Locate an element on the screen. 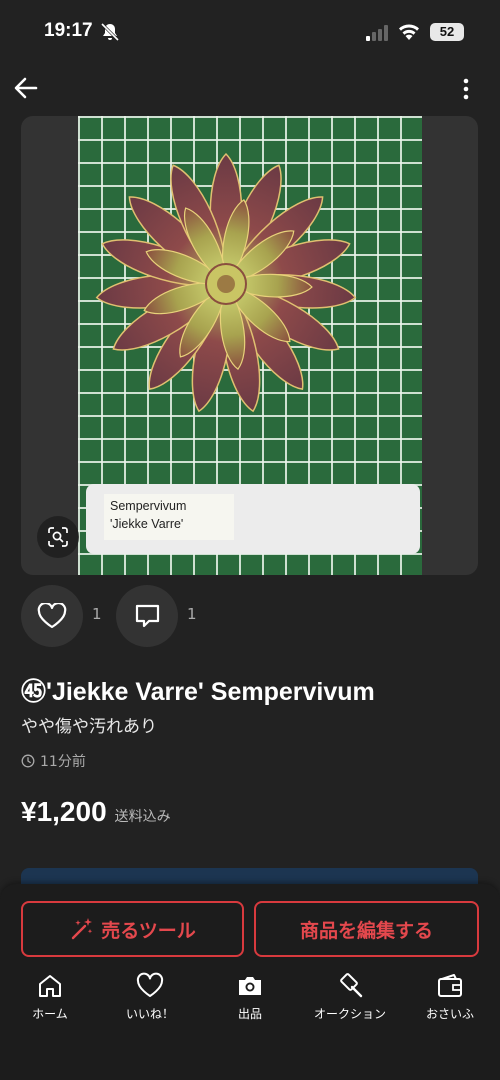 This screenshot has height=1080, width=500. clock-icon is located at coordinates (28, 761).